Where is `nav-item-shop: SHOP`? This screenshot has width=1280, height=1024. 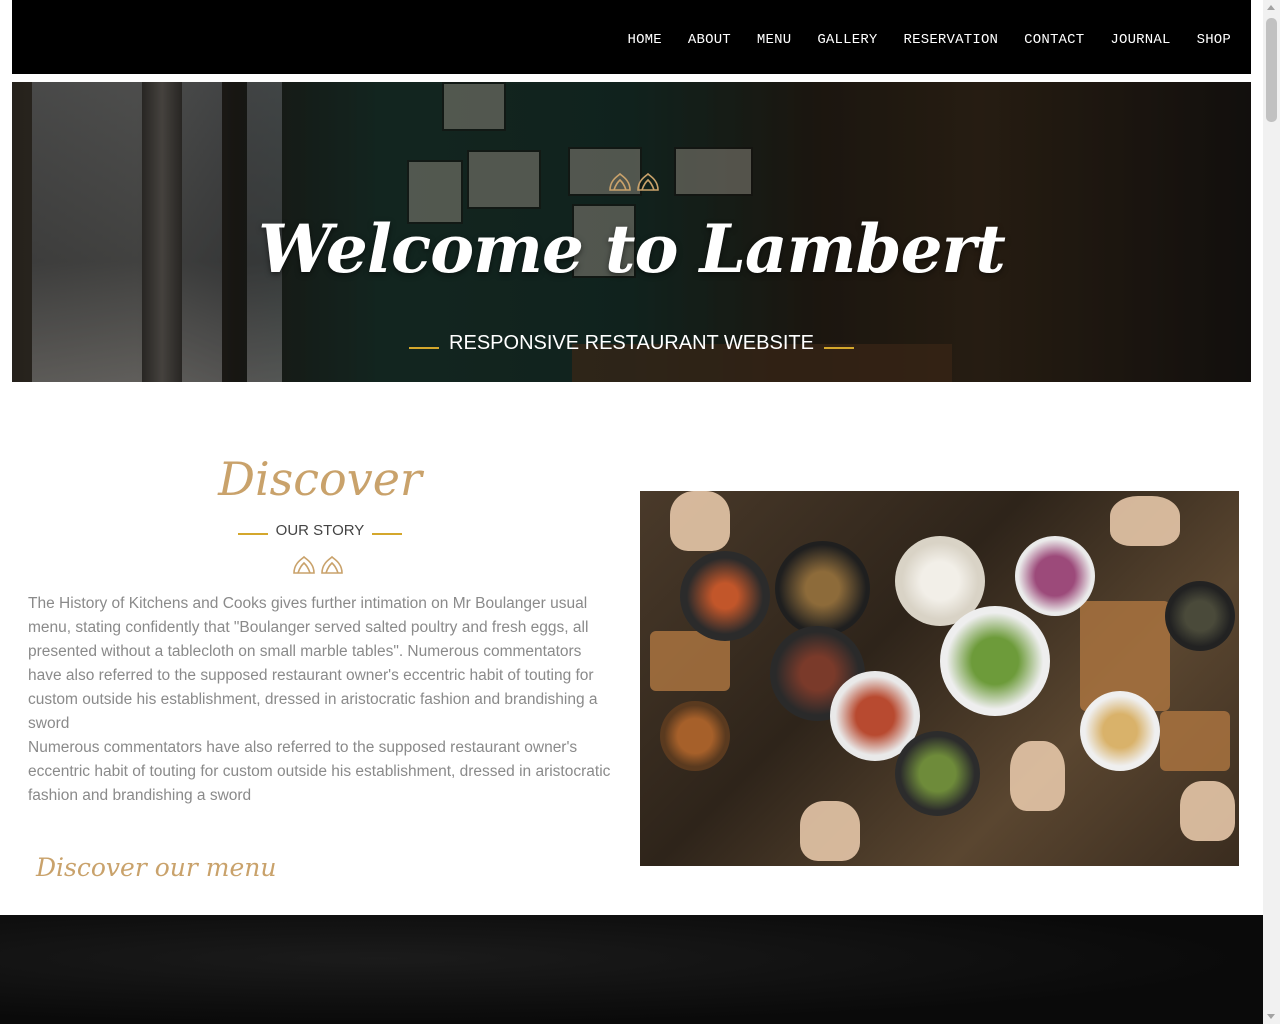
nav-item-shop: SHOP is located at coordinates (1214, 38).